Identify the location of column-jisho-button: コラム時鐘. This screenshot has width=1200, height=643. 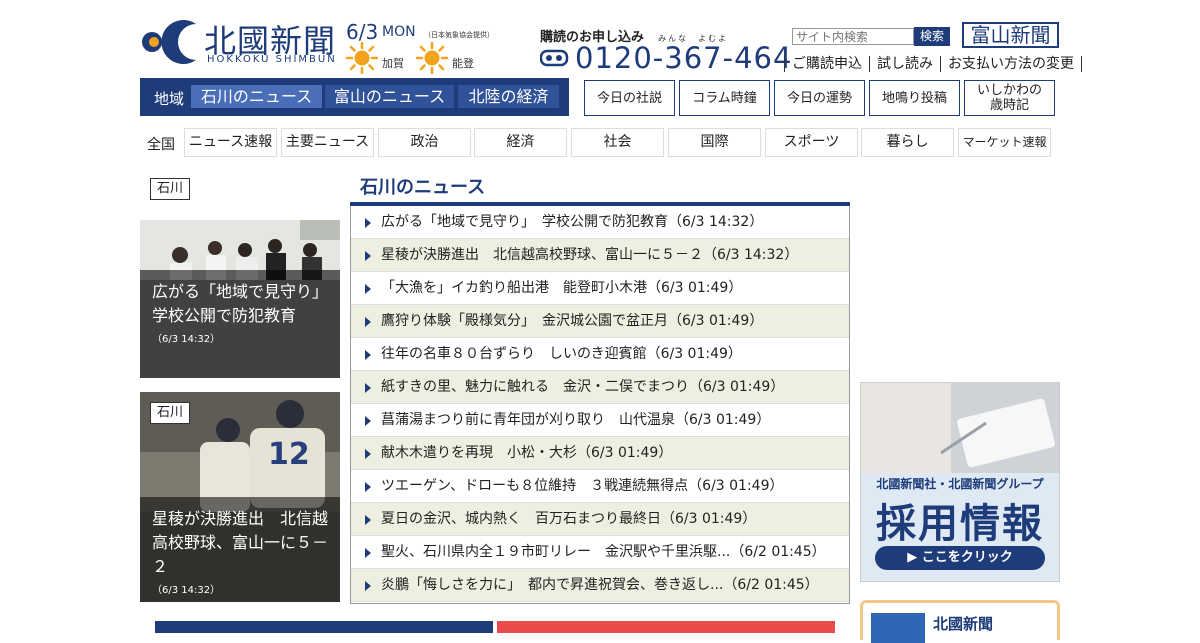
(724, 98).